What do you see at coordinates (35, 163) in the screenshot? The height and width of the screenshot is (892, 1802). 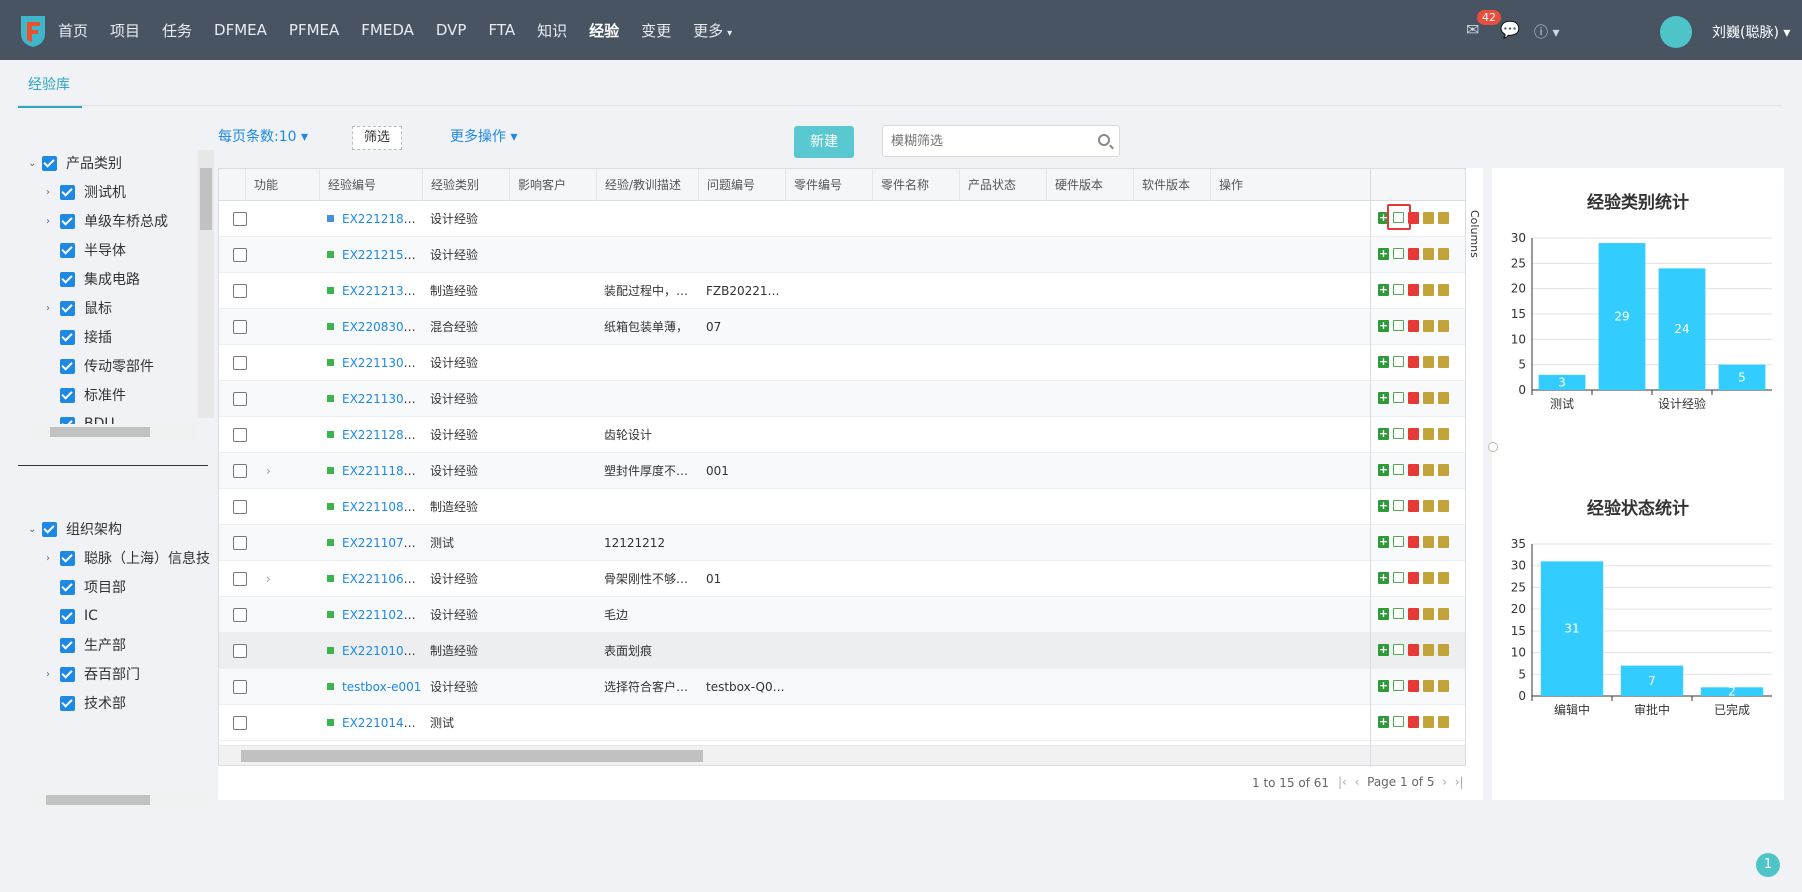 I see `chevron-down-icon: ⌄` at bounding box center [35, 163].